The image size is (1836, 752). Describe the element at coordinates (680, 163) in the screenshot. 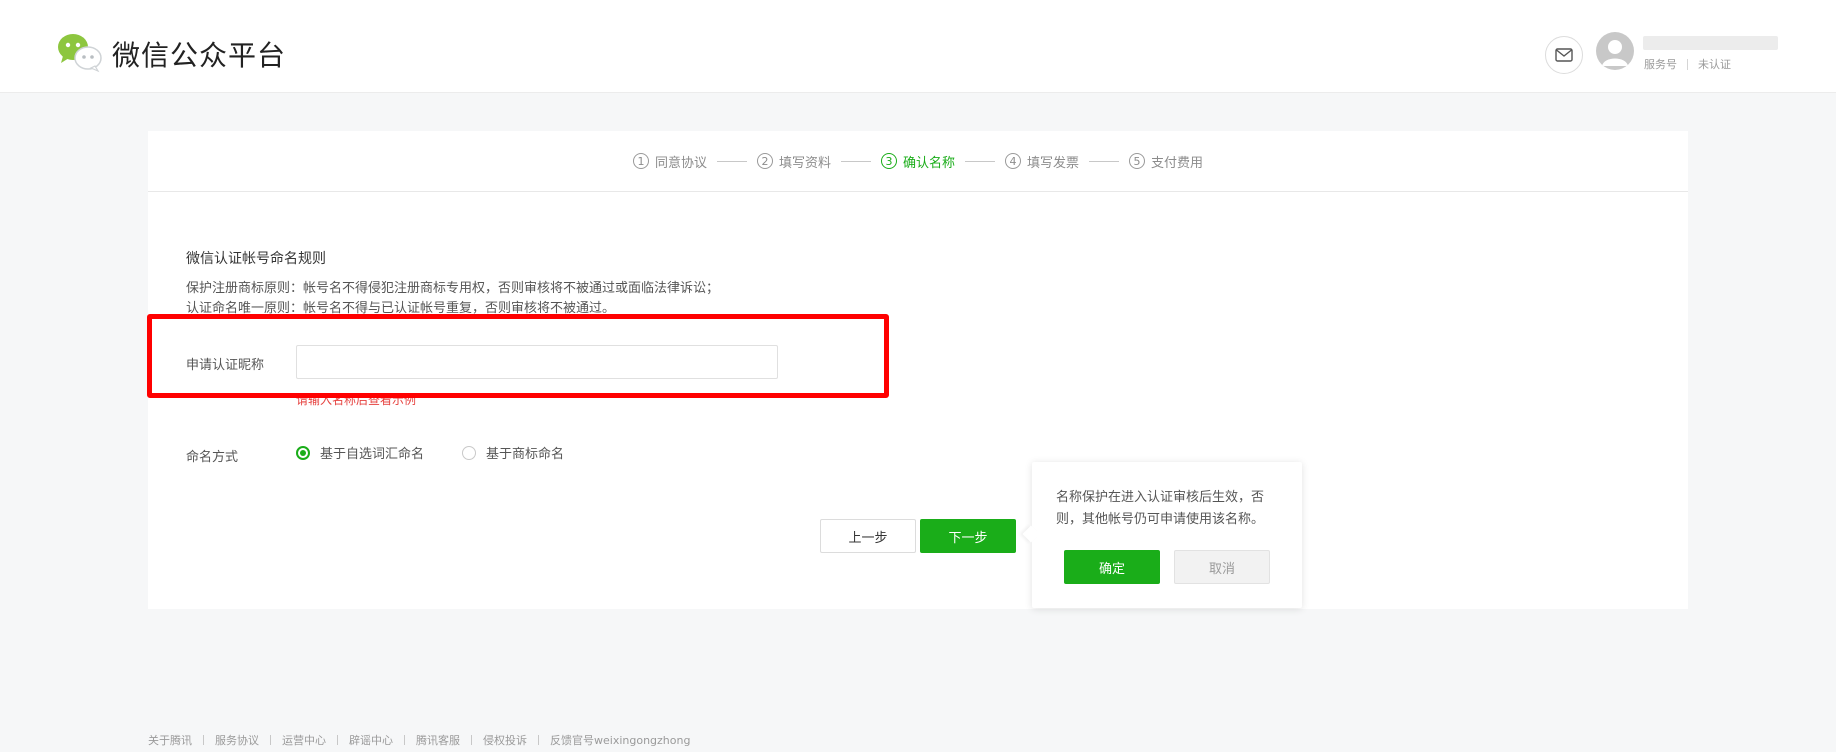

I see `step-label: 同意协议` at that location.